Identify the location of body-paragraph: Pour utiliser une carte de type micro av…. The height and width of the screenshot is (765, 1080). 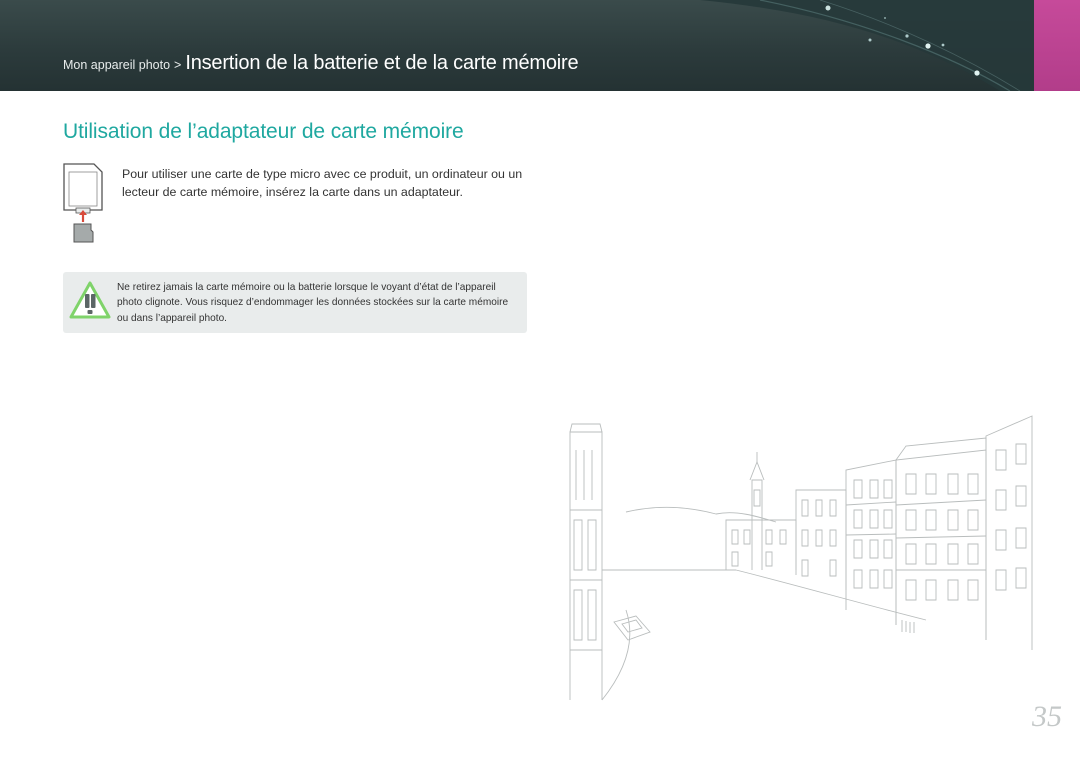
(322, 183).